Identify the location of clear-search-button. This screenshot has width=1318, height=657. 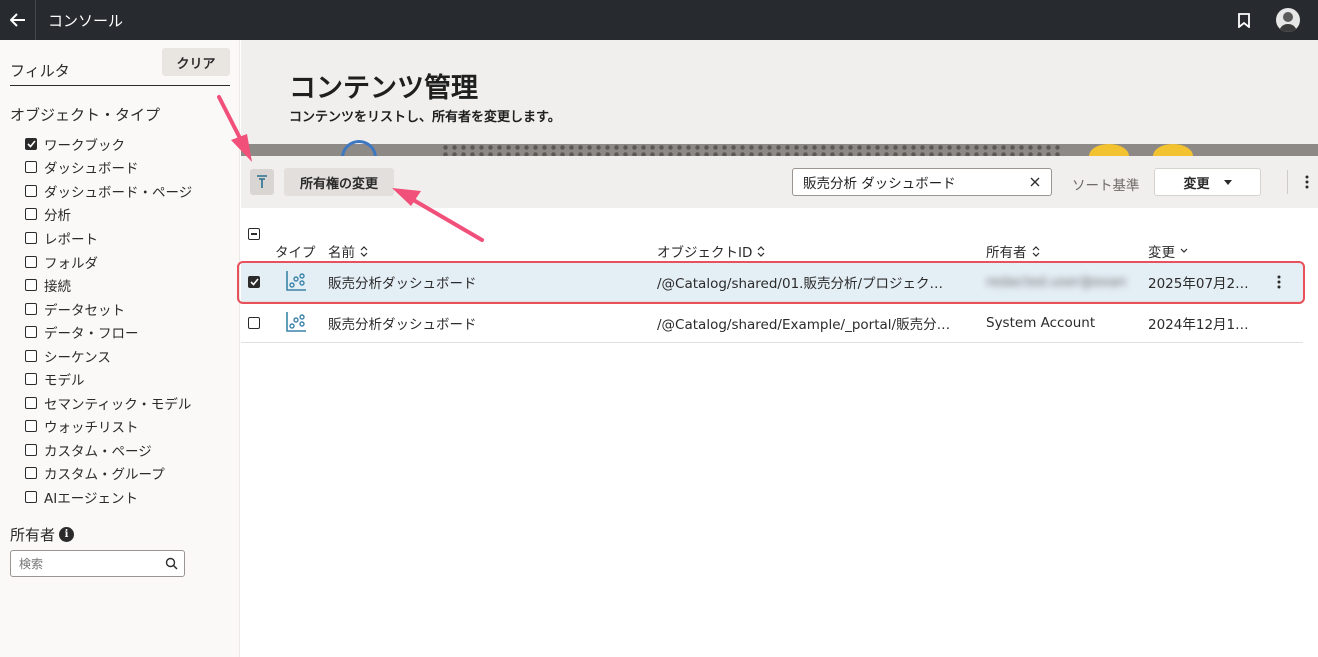
(1035, 182).